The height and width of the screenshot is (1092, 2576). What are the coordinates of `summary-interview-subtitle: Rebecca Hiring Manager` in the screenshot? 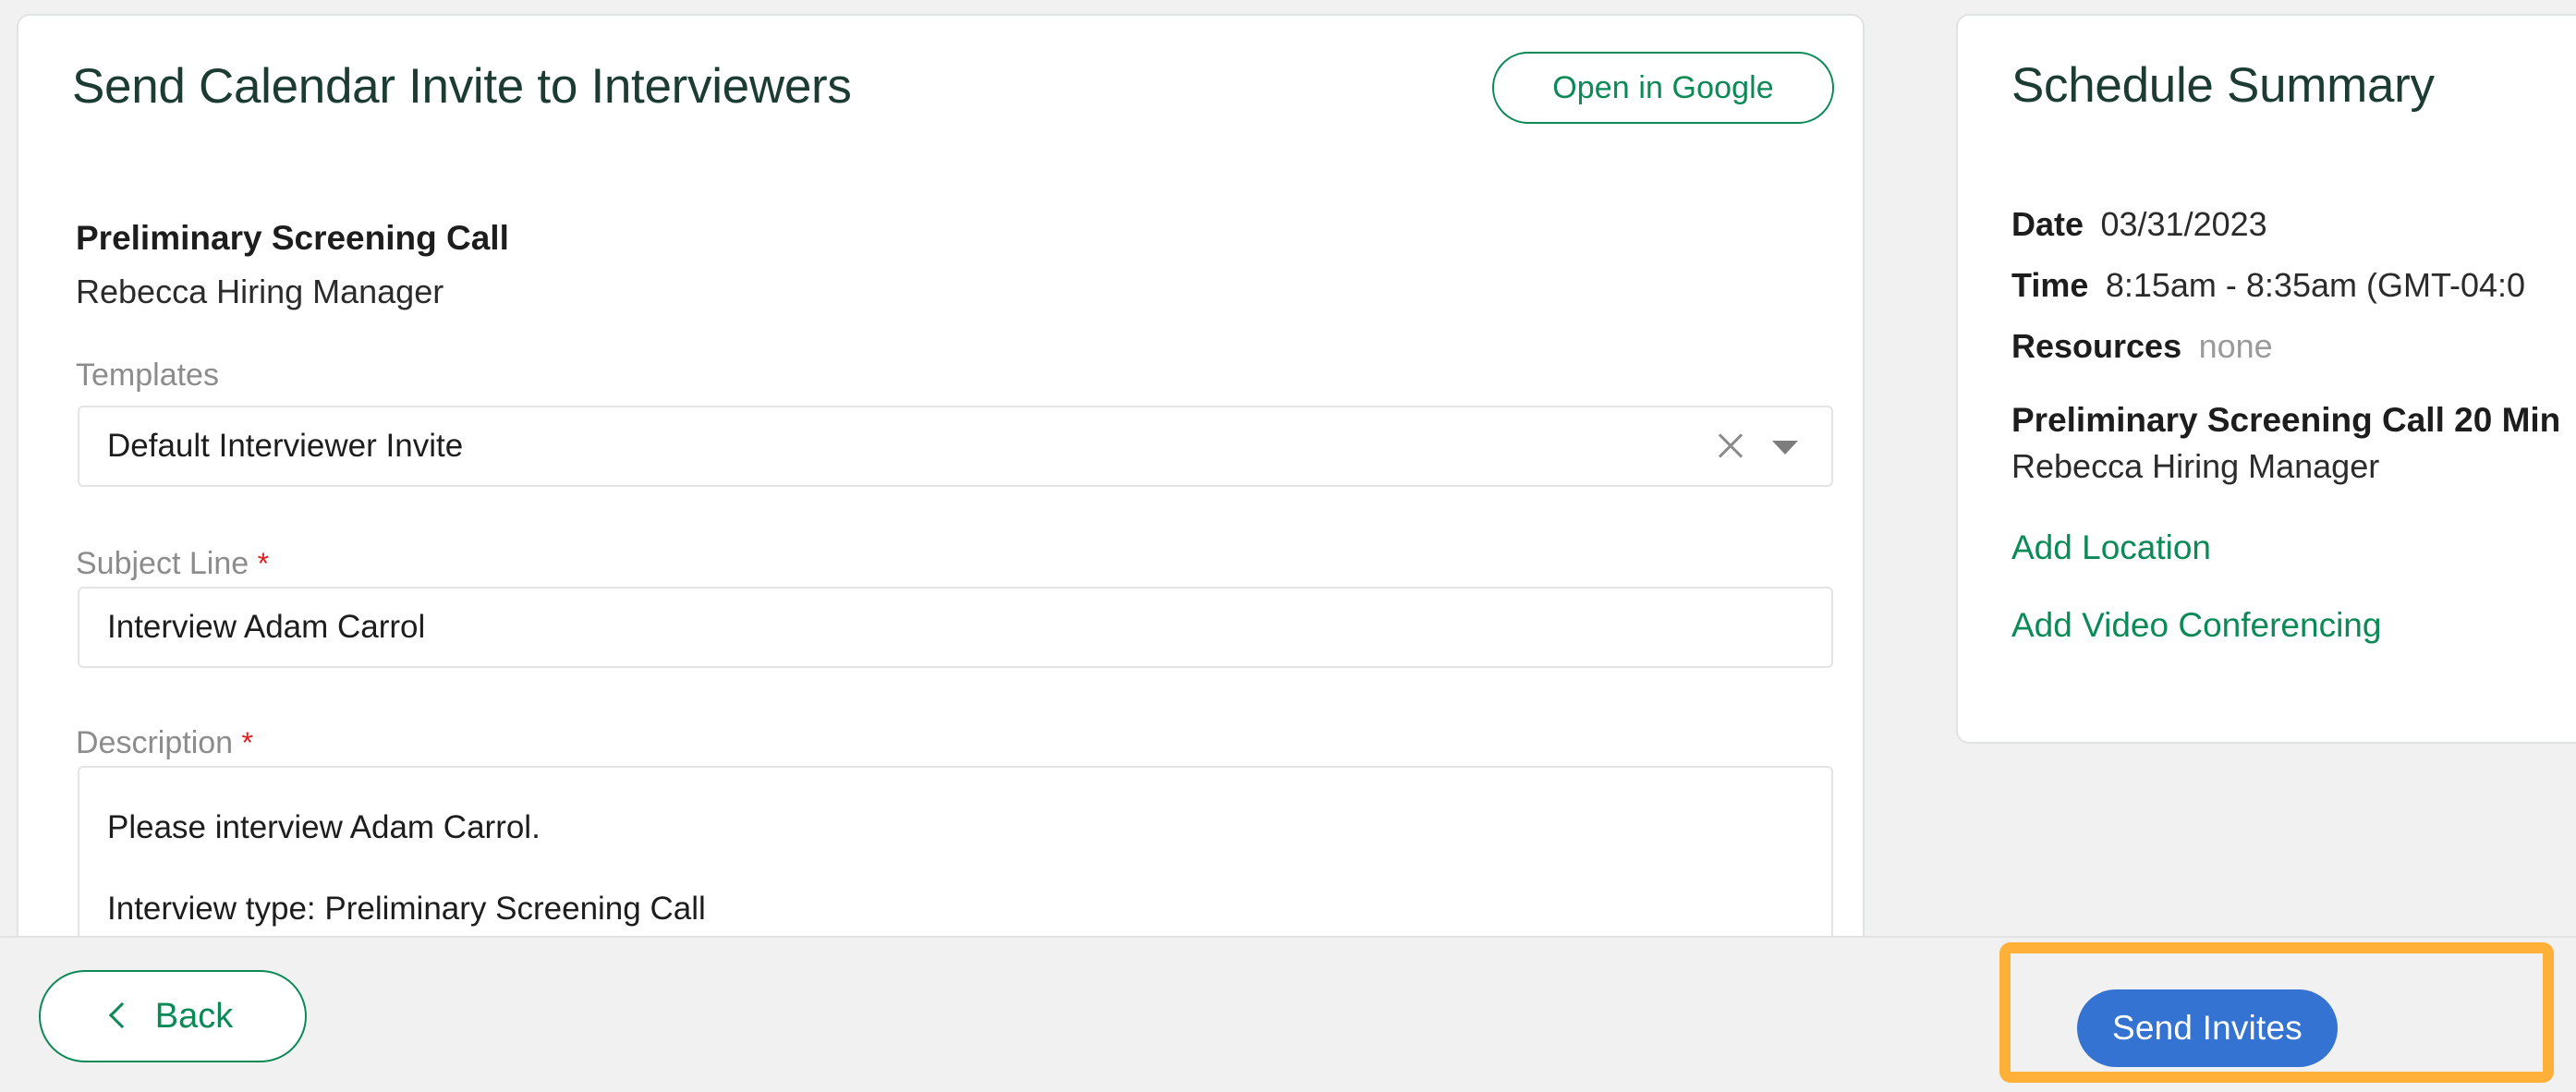 It's located at (2195, 466).